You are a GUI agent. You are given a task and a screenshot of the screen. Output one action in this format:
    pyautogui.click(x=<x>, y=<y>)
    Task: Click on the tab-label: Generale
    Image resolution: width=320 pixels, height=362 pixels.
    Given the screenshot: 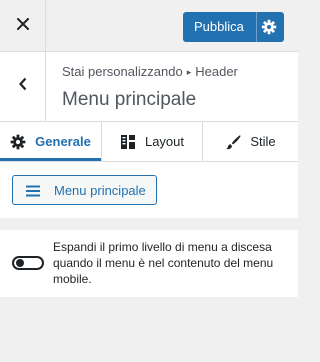 What is the action you would take?
    pyautogui.click(x=63, y=141)
    